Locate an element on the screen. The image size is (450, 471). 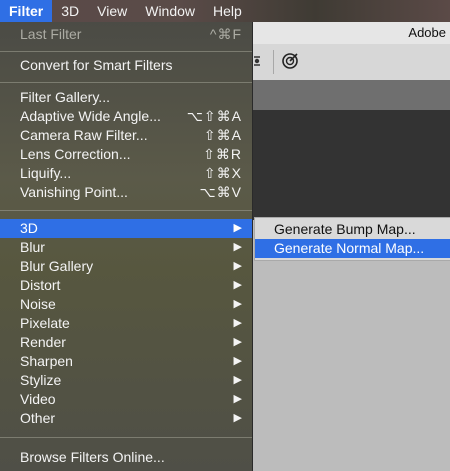
menu-item-label: Video is located at coordinates (38, 399).